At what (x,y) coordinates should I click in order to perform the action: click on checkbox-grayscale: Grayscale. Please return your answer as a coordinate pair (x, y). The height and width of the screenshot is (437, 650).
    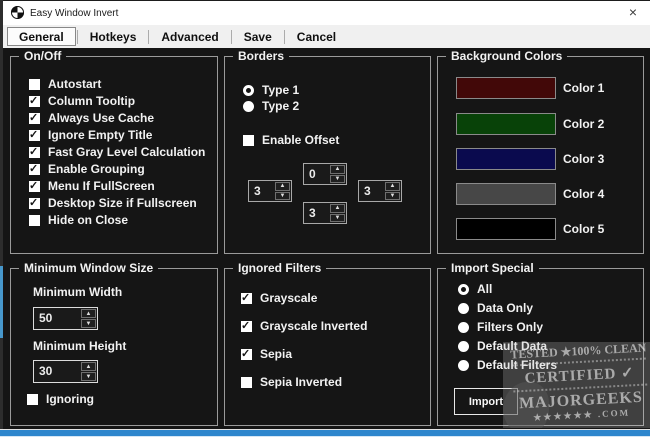
    Looking at the image, I should click on (279, 298).